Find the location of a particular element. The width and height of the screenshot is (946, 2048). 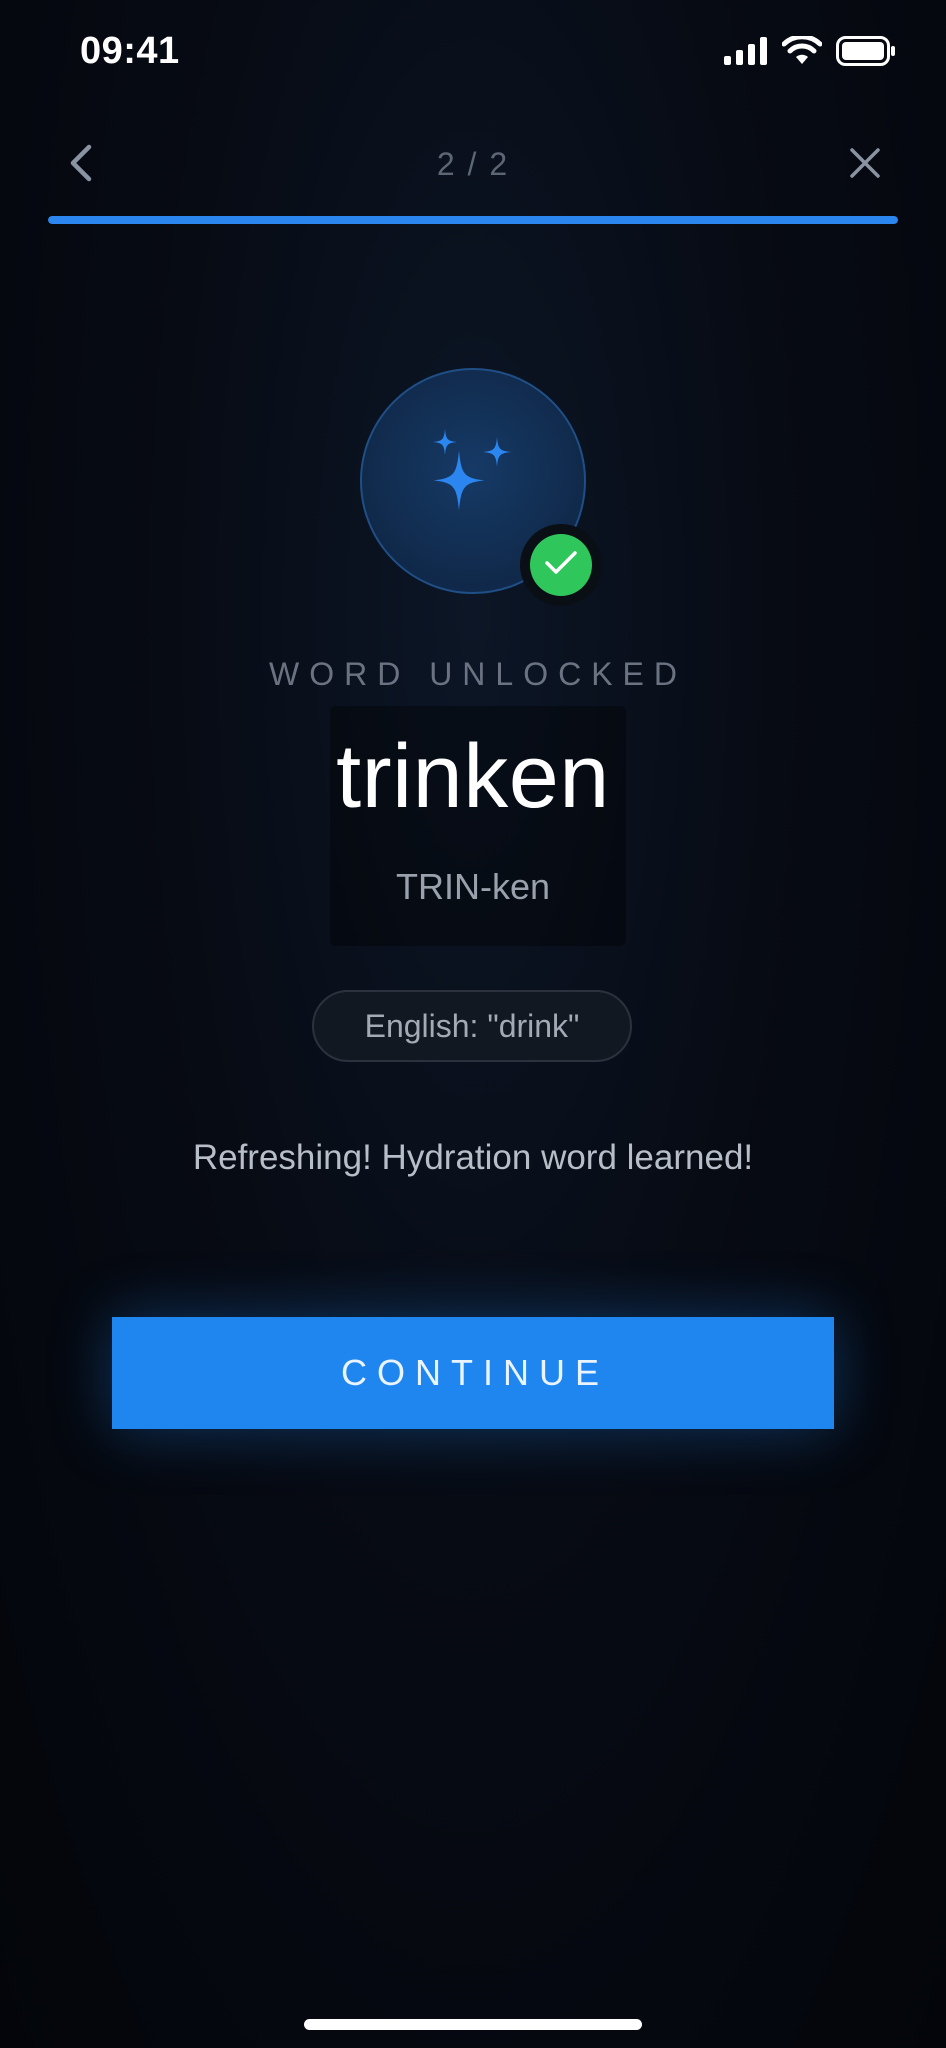

check-badge is located at coordinates (561, 565).